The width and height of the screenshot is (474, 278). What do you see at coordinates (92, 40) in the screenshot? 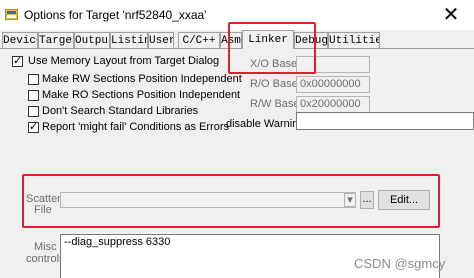
I see `tab-output: Output` at bounding box center [92, 40].